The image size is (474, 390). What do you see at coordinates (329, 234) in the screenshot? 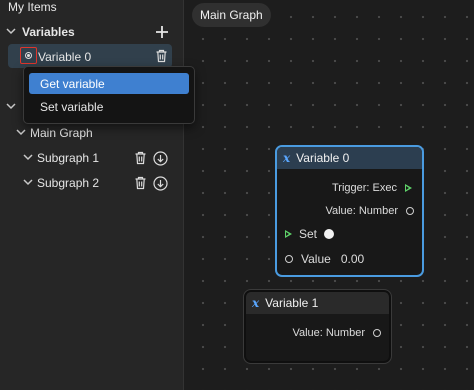
I see `set-toggle` at bounding box center [329, 234].